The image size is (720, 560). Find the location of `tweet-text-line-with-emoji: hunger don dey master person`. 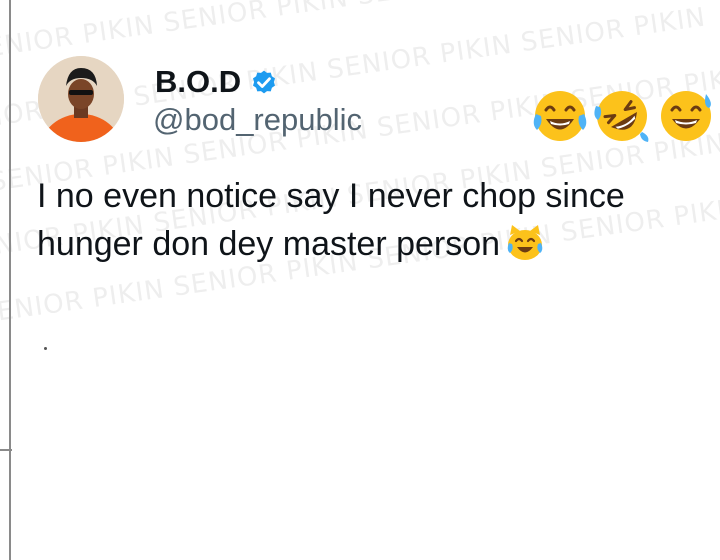

tweet-text-line-with-emoji: hunger don dey master person is located at coordinates (378, 244).